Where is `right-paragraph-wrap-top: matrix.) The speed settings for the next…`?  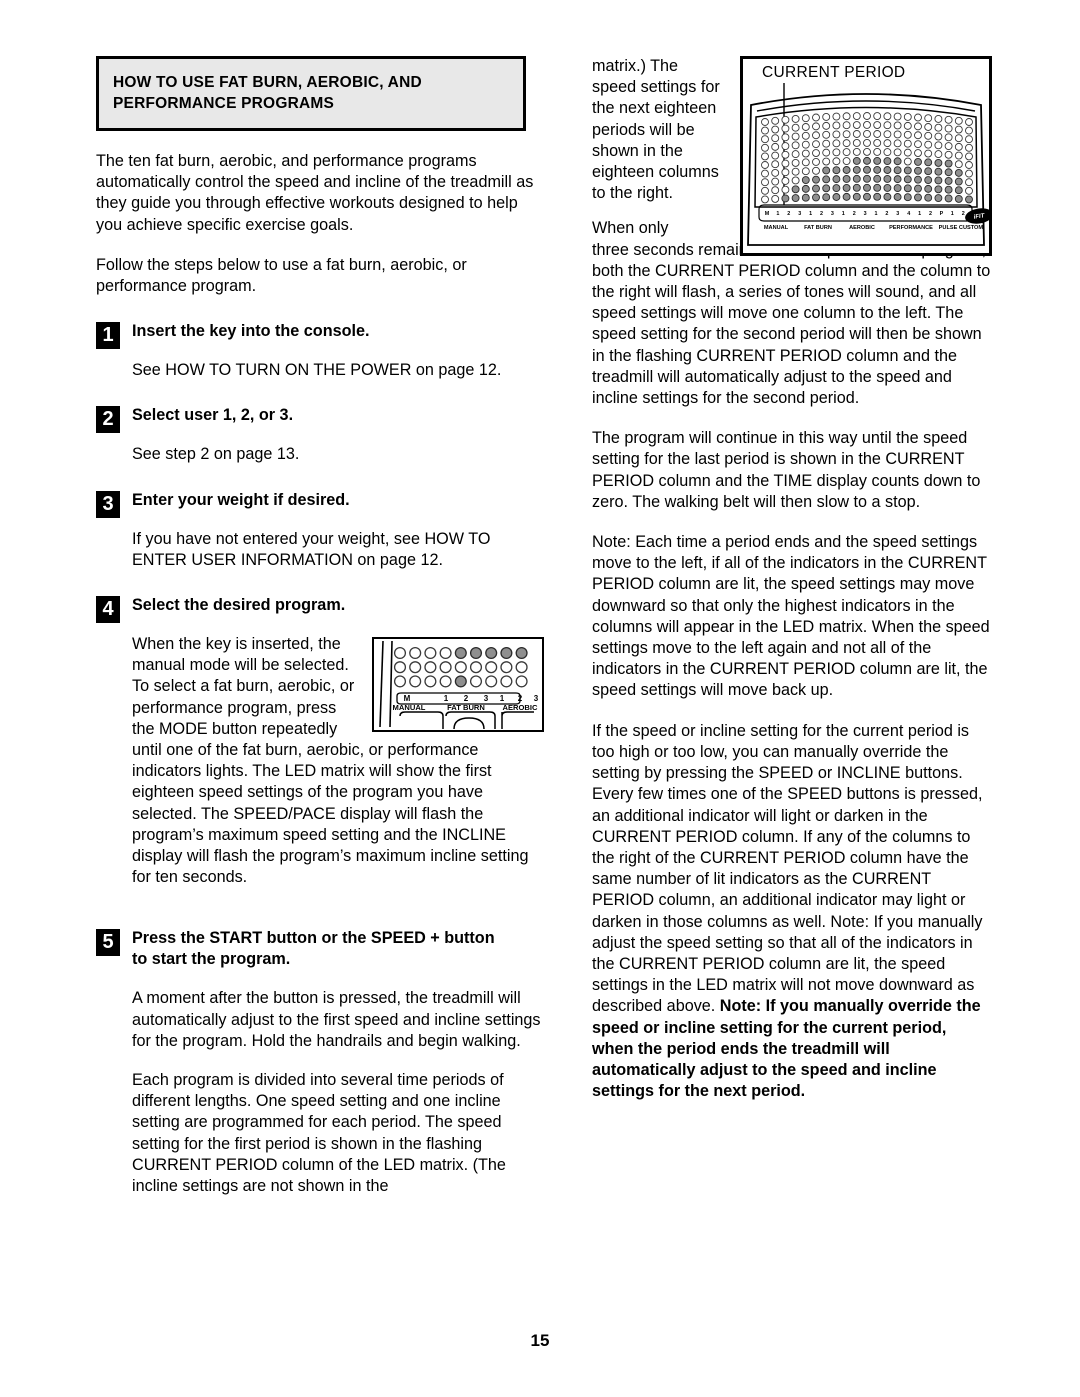
right-paragraph-wrap-top: matrix.) The speed settings for the next… is located at coordinates (656, 130).